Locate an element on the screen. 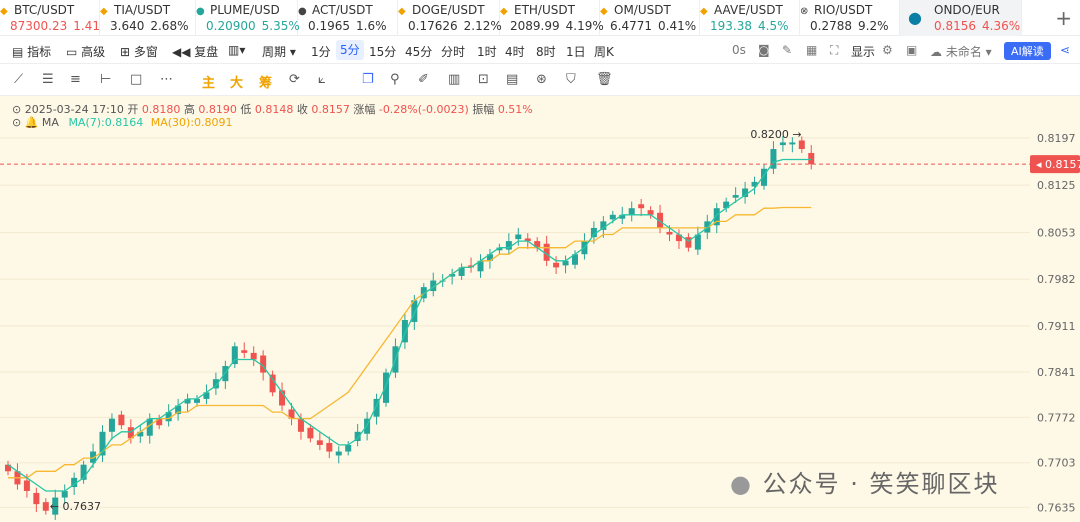  ticker-tab: ● PLUME/USD 0.20900 5.35% is located at coordinates (248, 18).